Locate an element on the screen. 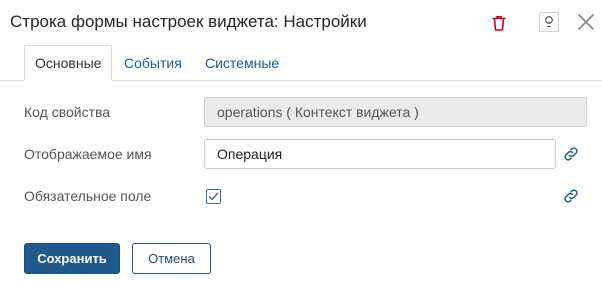  required-link-button is located at coordinates (571, 196).